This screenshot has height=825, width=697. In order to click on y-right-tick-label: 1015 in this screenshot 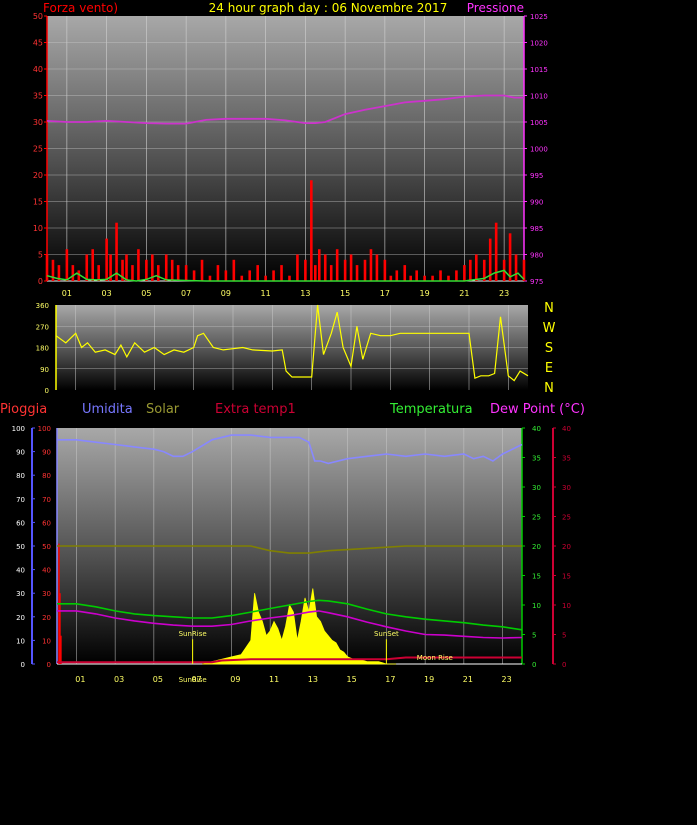, I will do `click(539, 70)`.